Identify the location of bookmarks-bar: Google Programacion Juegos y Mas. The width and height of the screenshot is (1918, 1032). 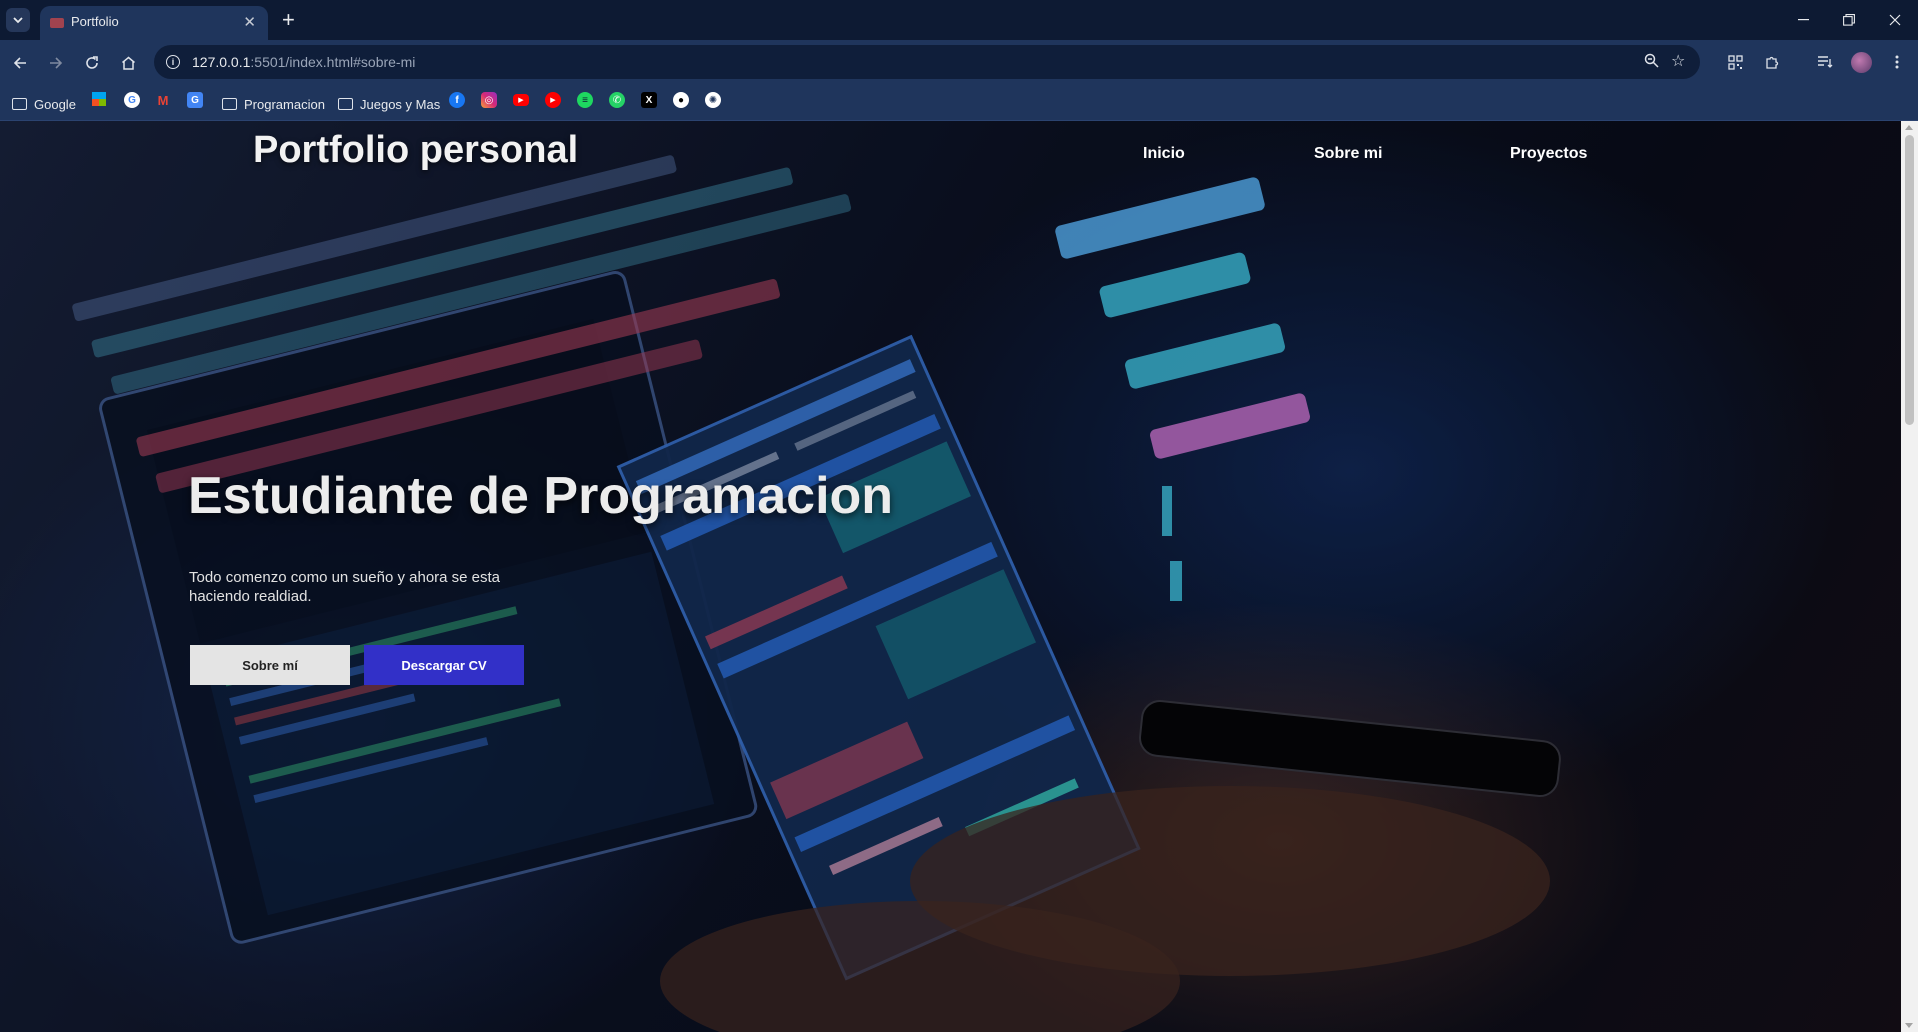
(959, 103).